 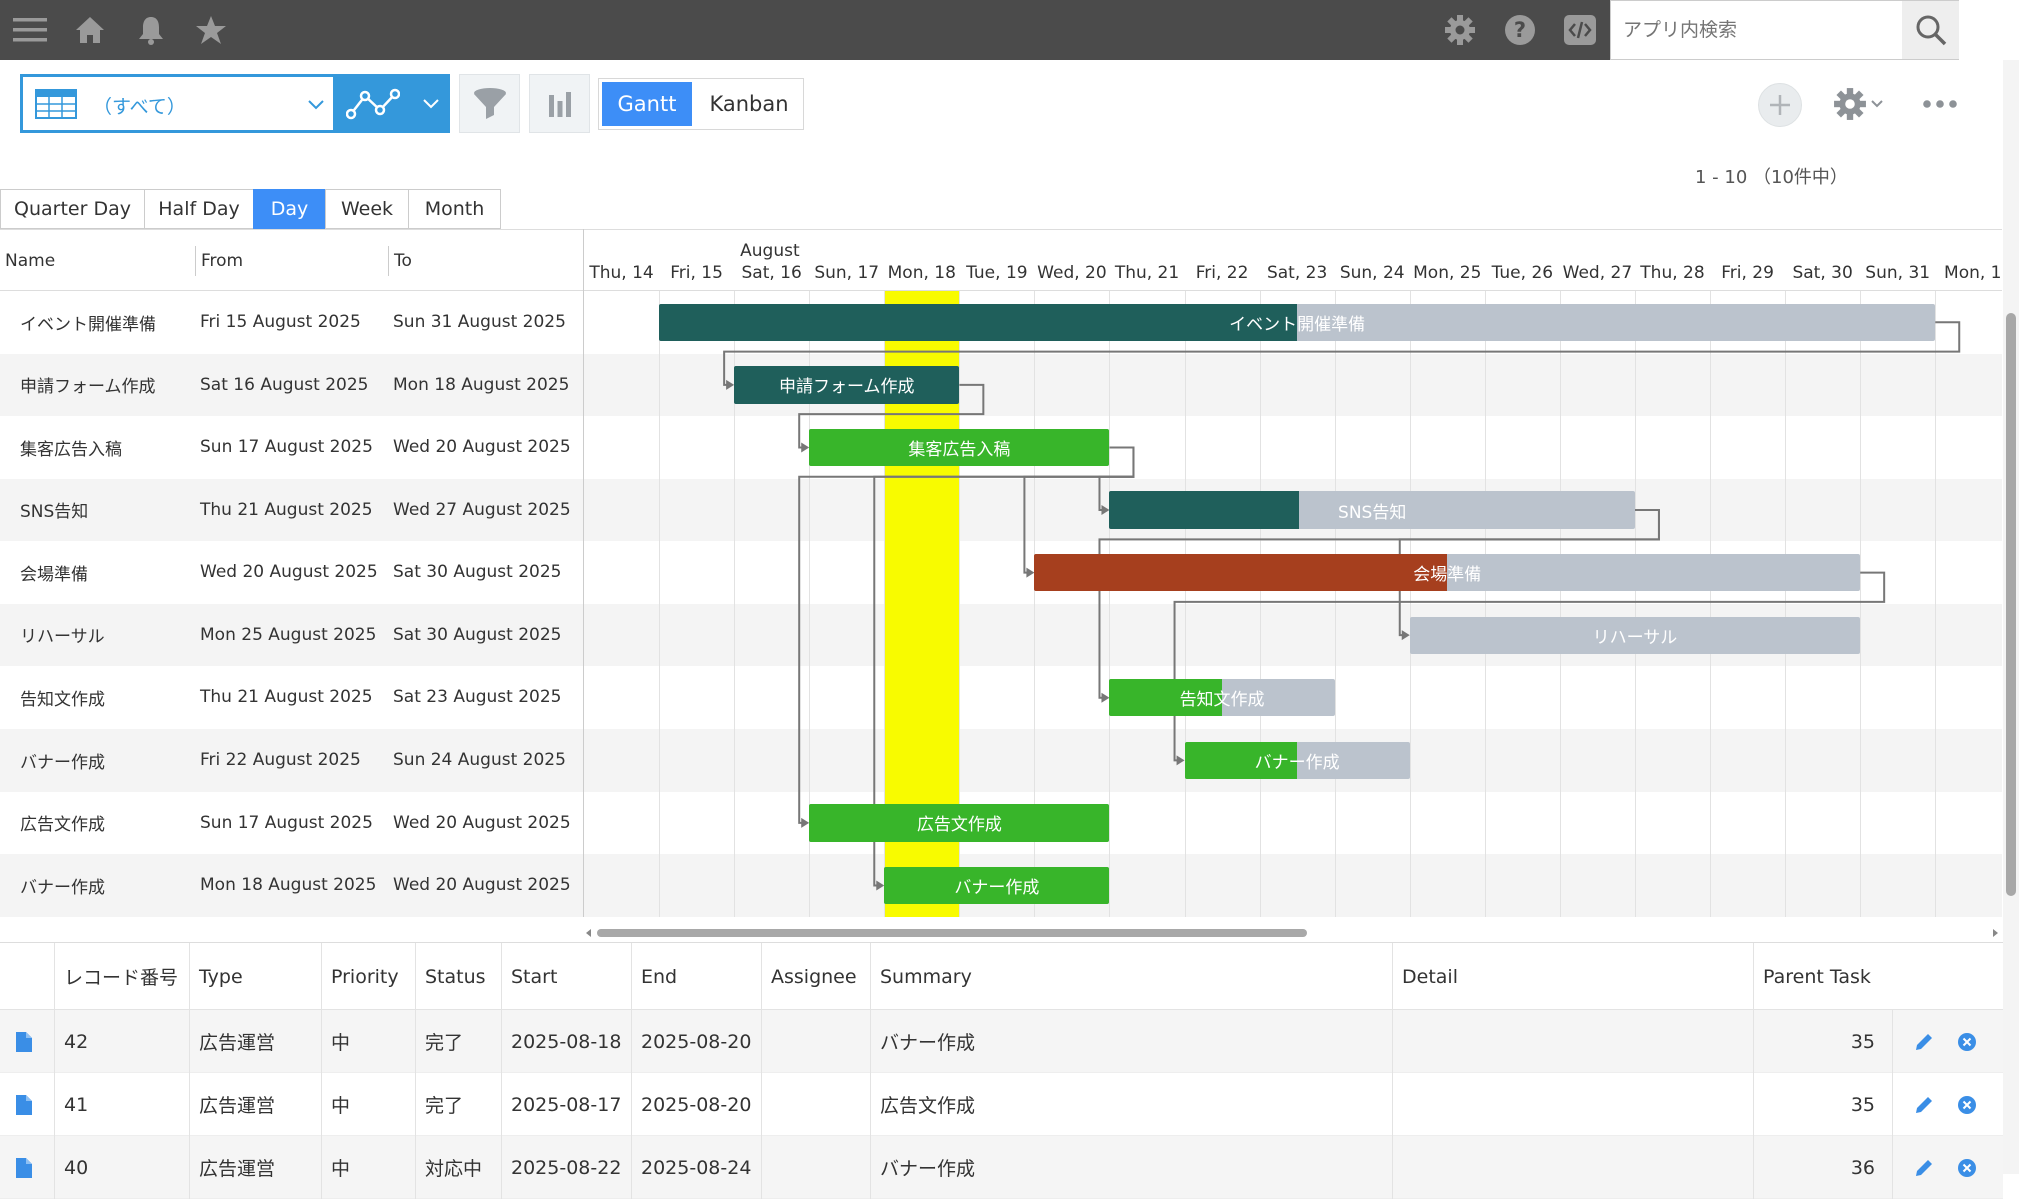 I want to click on cell-detail, so click(x=1572, y=1104).